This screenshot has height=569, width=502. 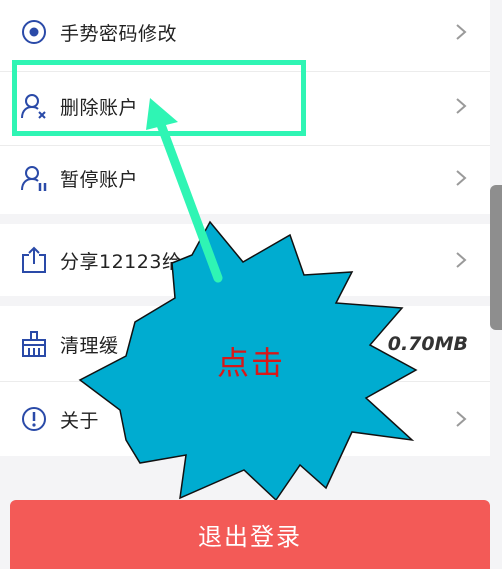 What do you see at coordinates (189, 200) in the screenshot?
I see `pointer-arrow-shaft` at bounding box center [189, 200].